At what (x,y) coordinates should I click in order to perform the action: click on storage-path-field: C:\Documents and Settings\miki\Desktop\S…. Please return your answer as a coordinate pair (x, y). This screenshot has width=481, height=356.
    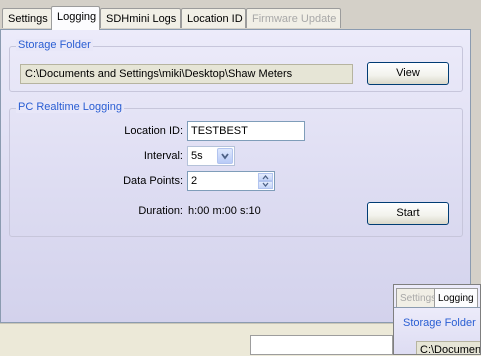
    Looking at the image, I should click on (186, 74).